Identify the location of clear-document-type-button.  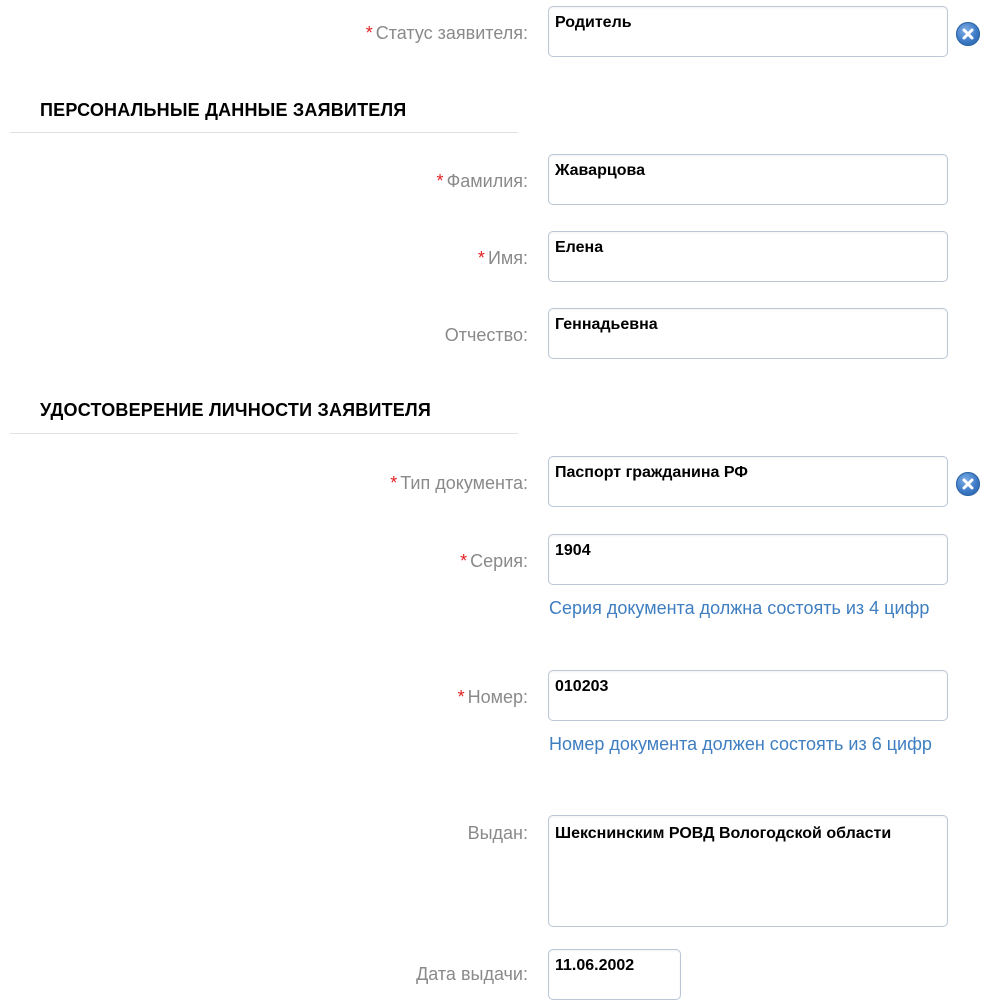
(968, 484).